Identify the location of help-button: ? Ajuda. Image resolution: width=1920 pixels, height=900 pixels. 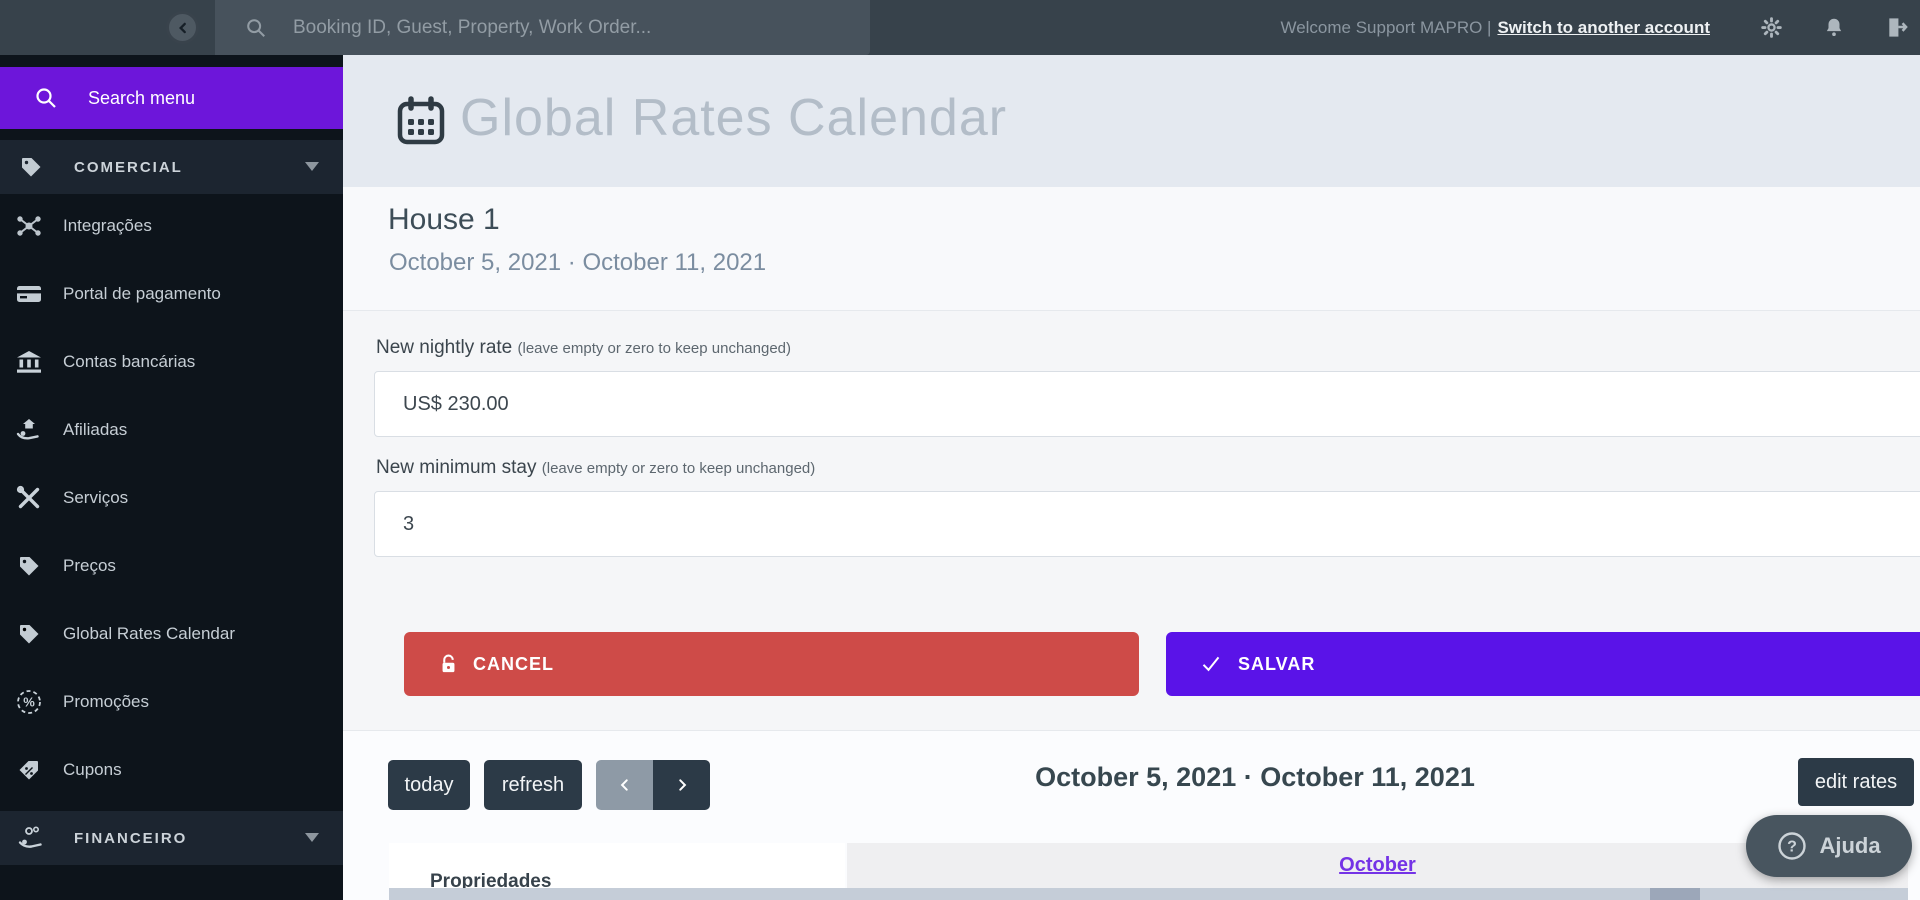
(1829, 846).